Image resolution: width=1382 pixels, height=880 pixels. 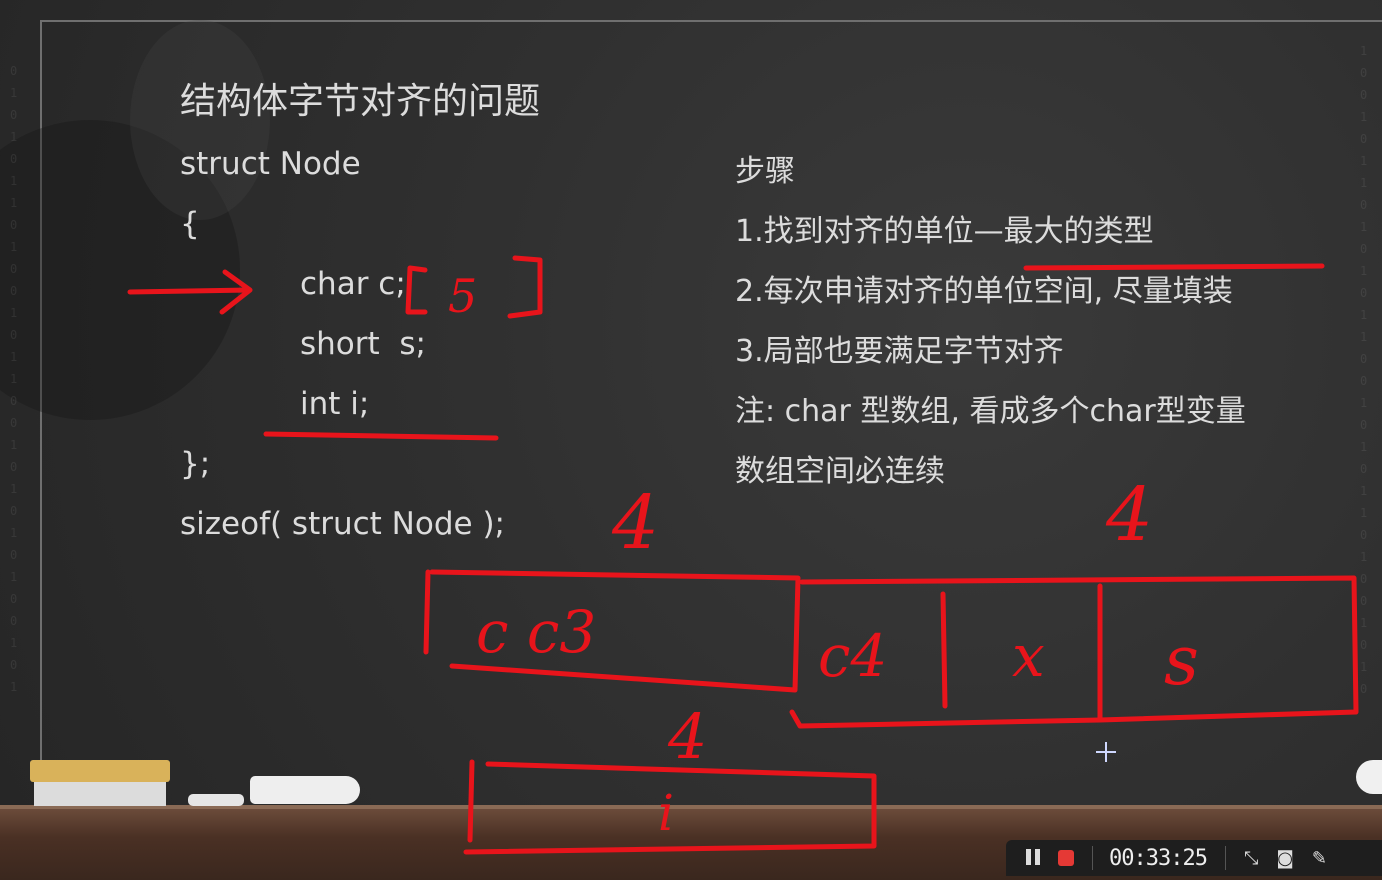 I want to click on array-size-label: 5, so click(x=462, y=296).